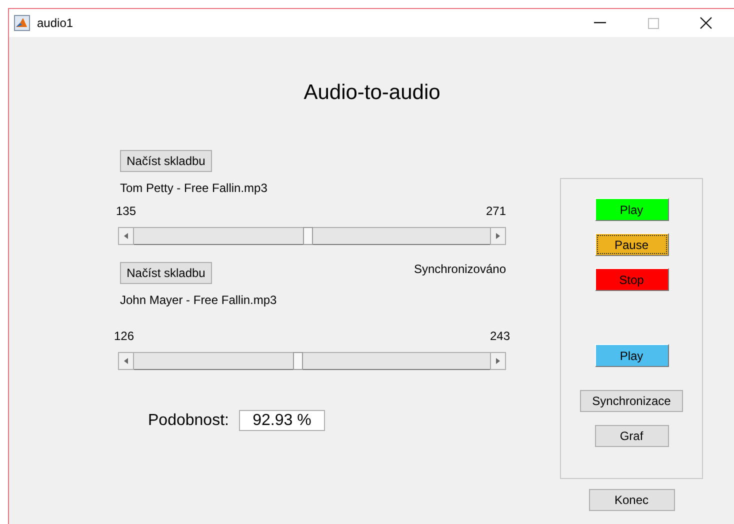 The image size is (734, 524). What do you see at coordinates (372, 93) in the screenshot?
I see `page-heading: Audio-to-audio` at bounding box center [372, 93].